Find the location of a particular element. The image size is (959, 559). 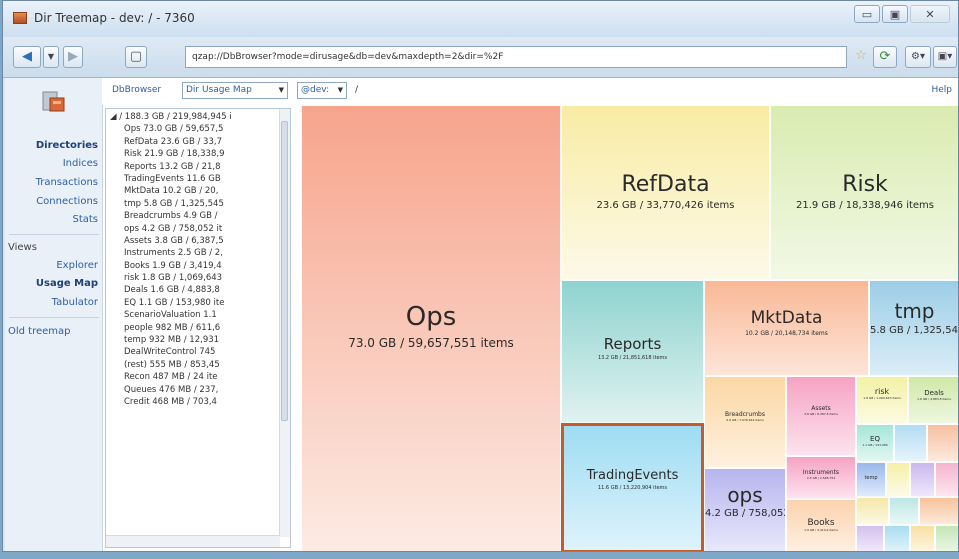

cell-name: Assets is located at coordinates (821, 408).